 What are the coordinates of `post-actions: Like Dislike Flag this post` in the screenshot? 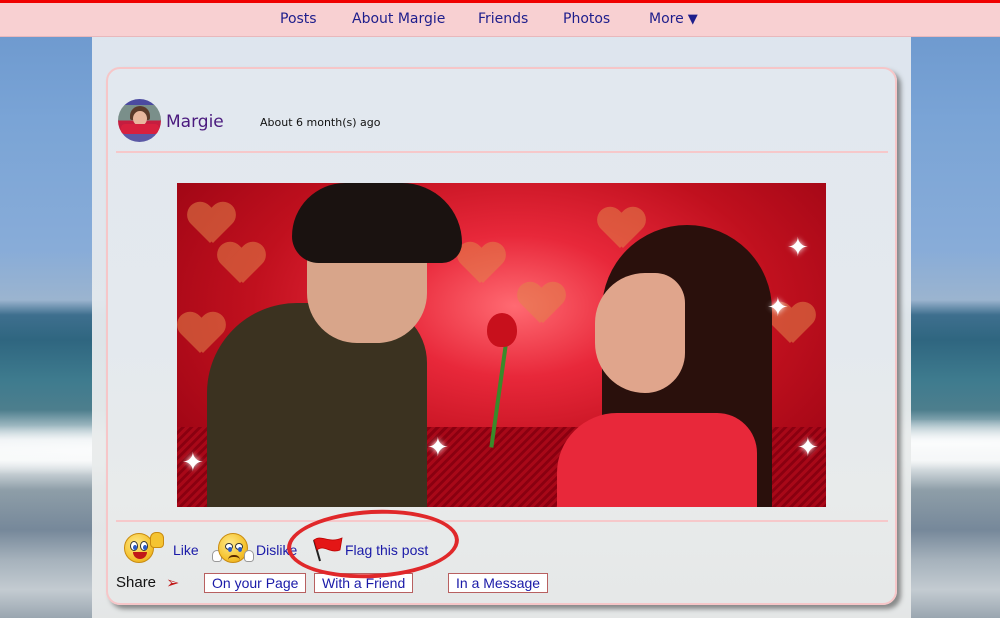 It's located at (372, 550).